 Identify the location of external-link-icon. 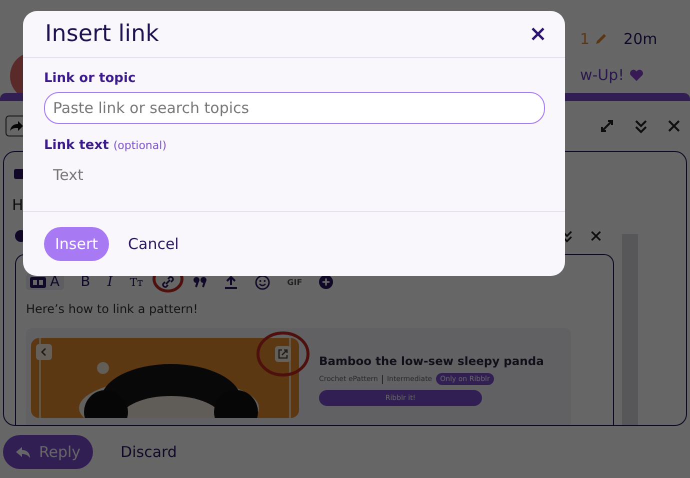
(283, 354).